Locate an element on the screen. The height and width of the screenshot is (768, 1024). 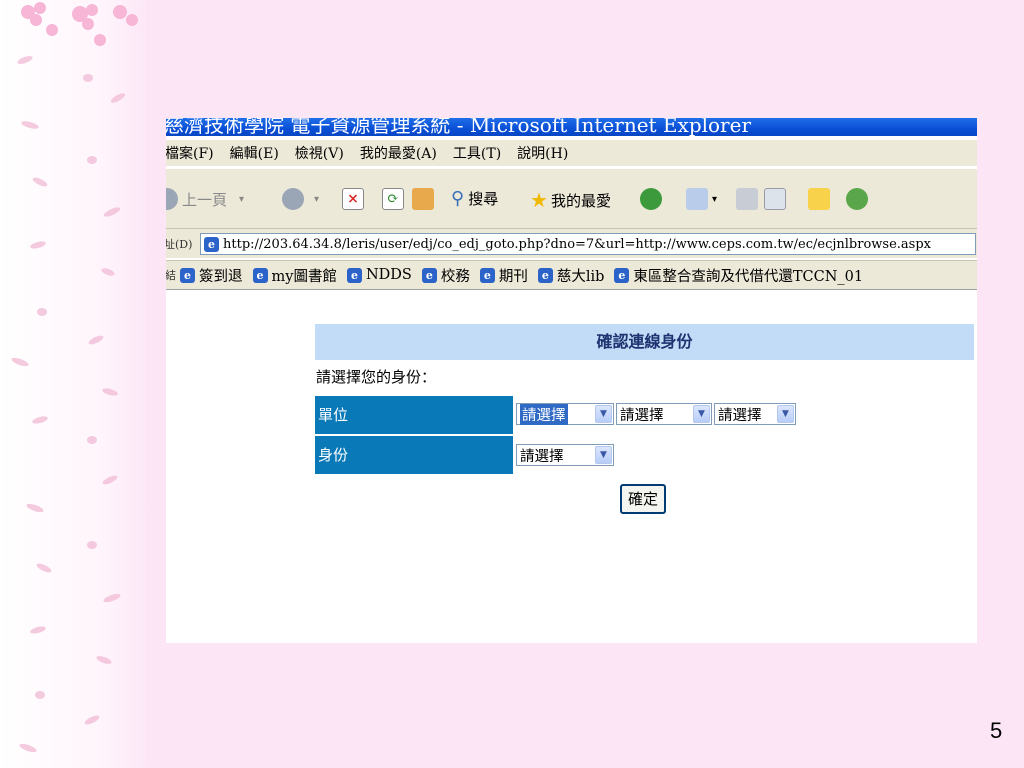
link-tcu-lib: e 慈大lib is located at coordinates (570, 275).